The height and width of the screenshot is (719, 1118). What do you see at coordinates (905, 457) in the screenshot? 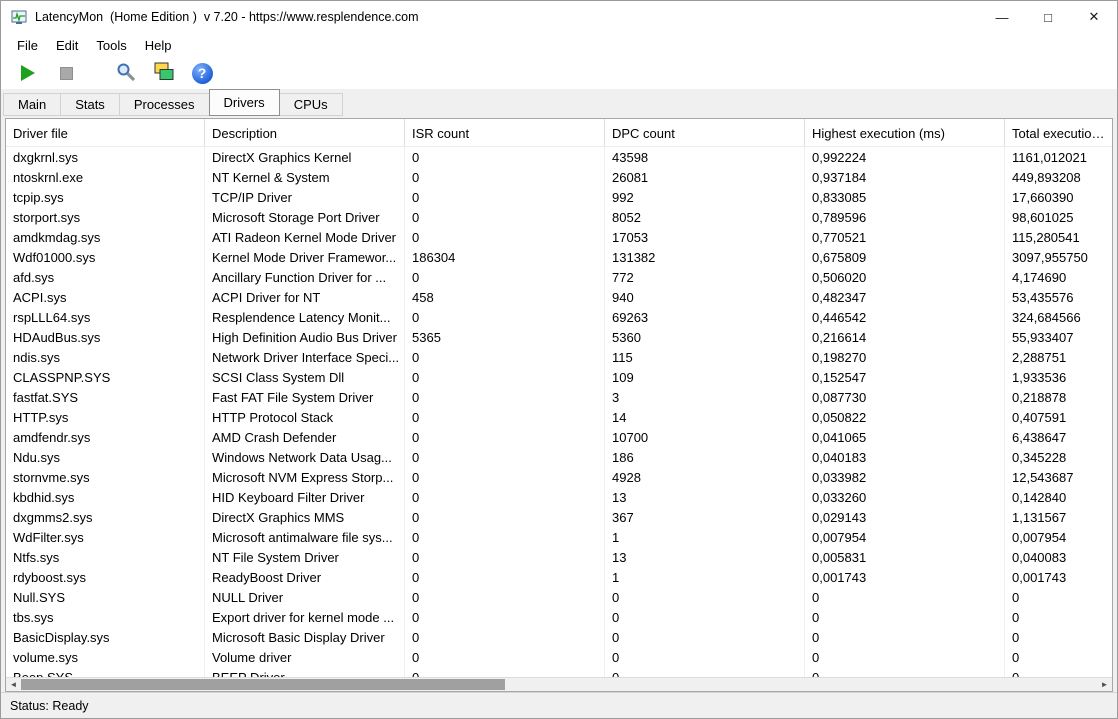
I see `table-cell: 0,040183` at bounding box center [905, 457].